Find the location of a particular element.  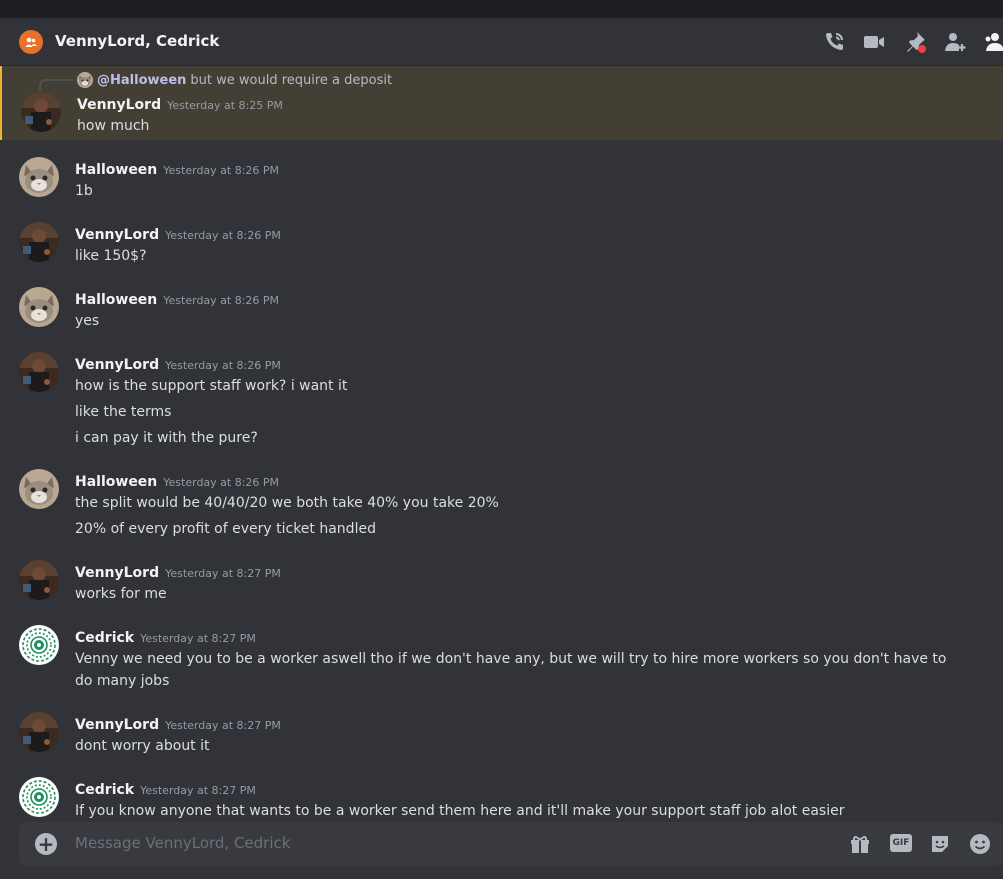

message-item: Halloween Yesterday at 8:26 PM yes is located at coordinates (501, 302).